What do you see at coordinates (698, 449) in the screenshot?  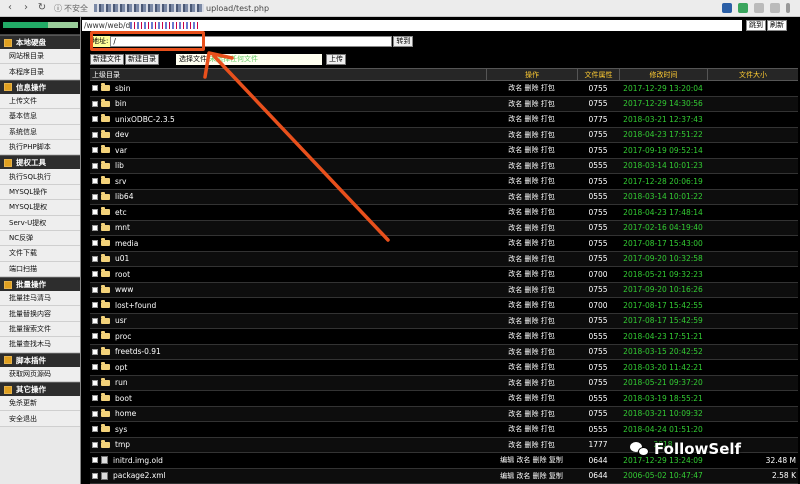 I see `watermark-text: FollowSelf` at bounding box center [698, 449].